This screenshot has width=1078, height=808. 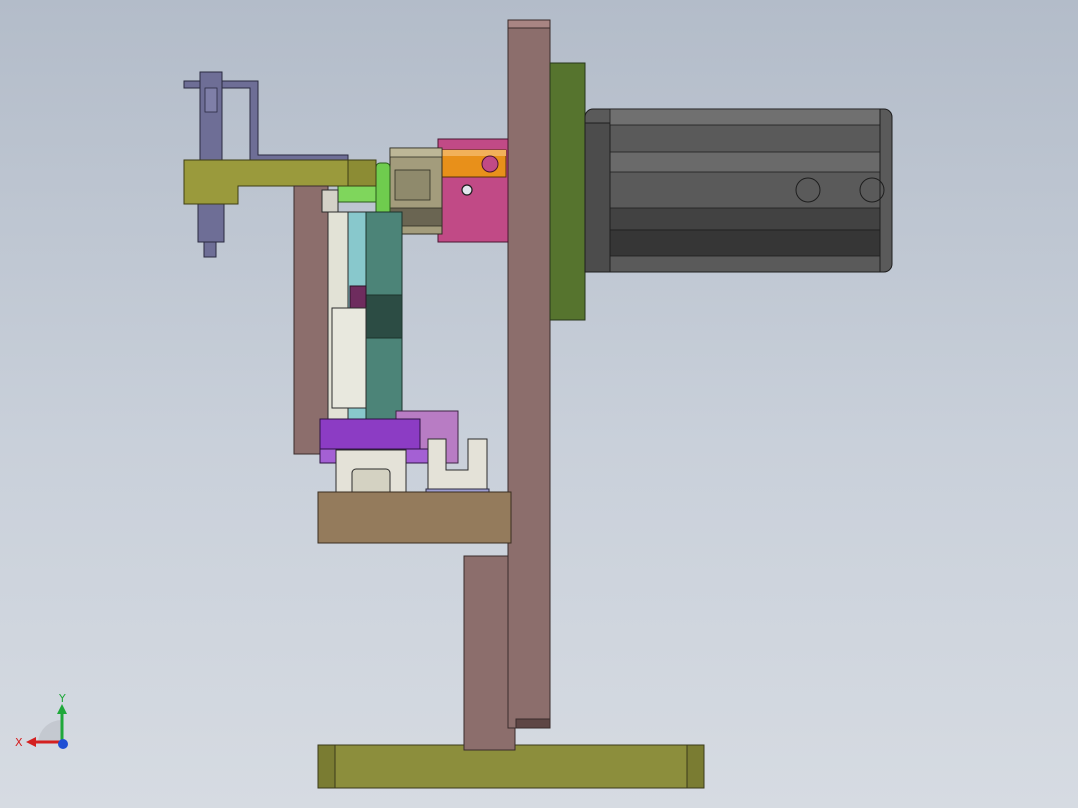 I want to click on slide-block, so click(x=348, y=320).